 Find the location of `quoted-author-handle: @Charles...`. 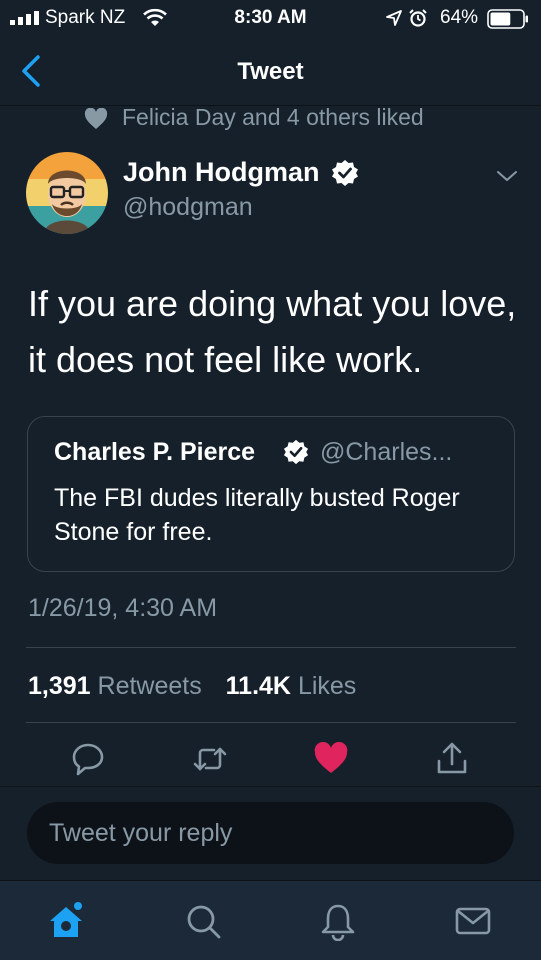

quoted-author-handle: @Charles... is located at coordinates (386, 452).